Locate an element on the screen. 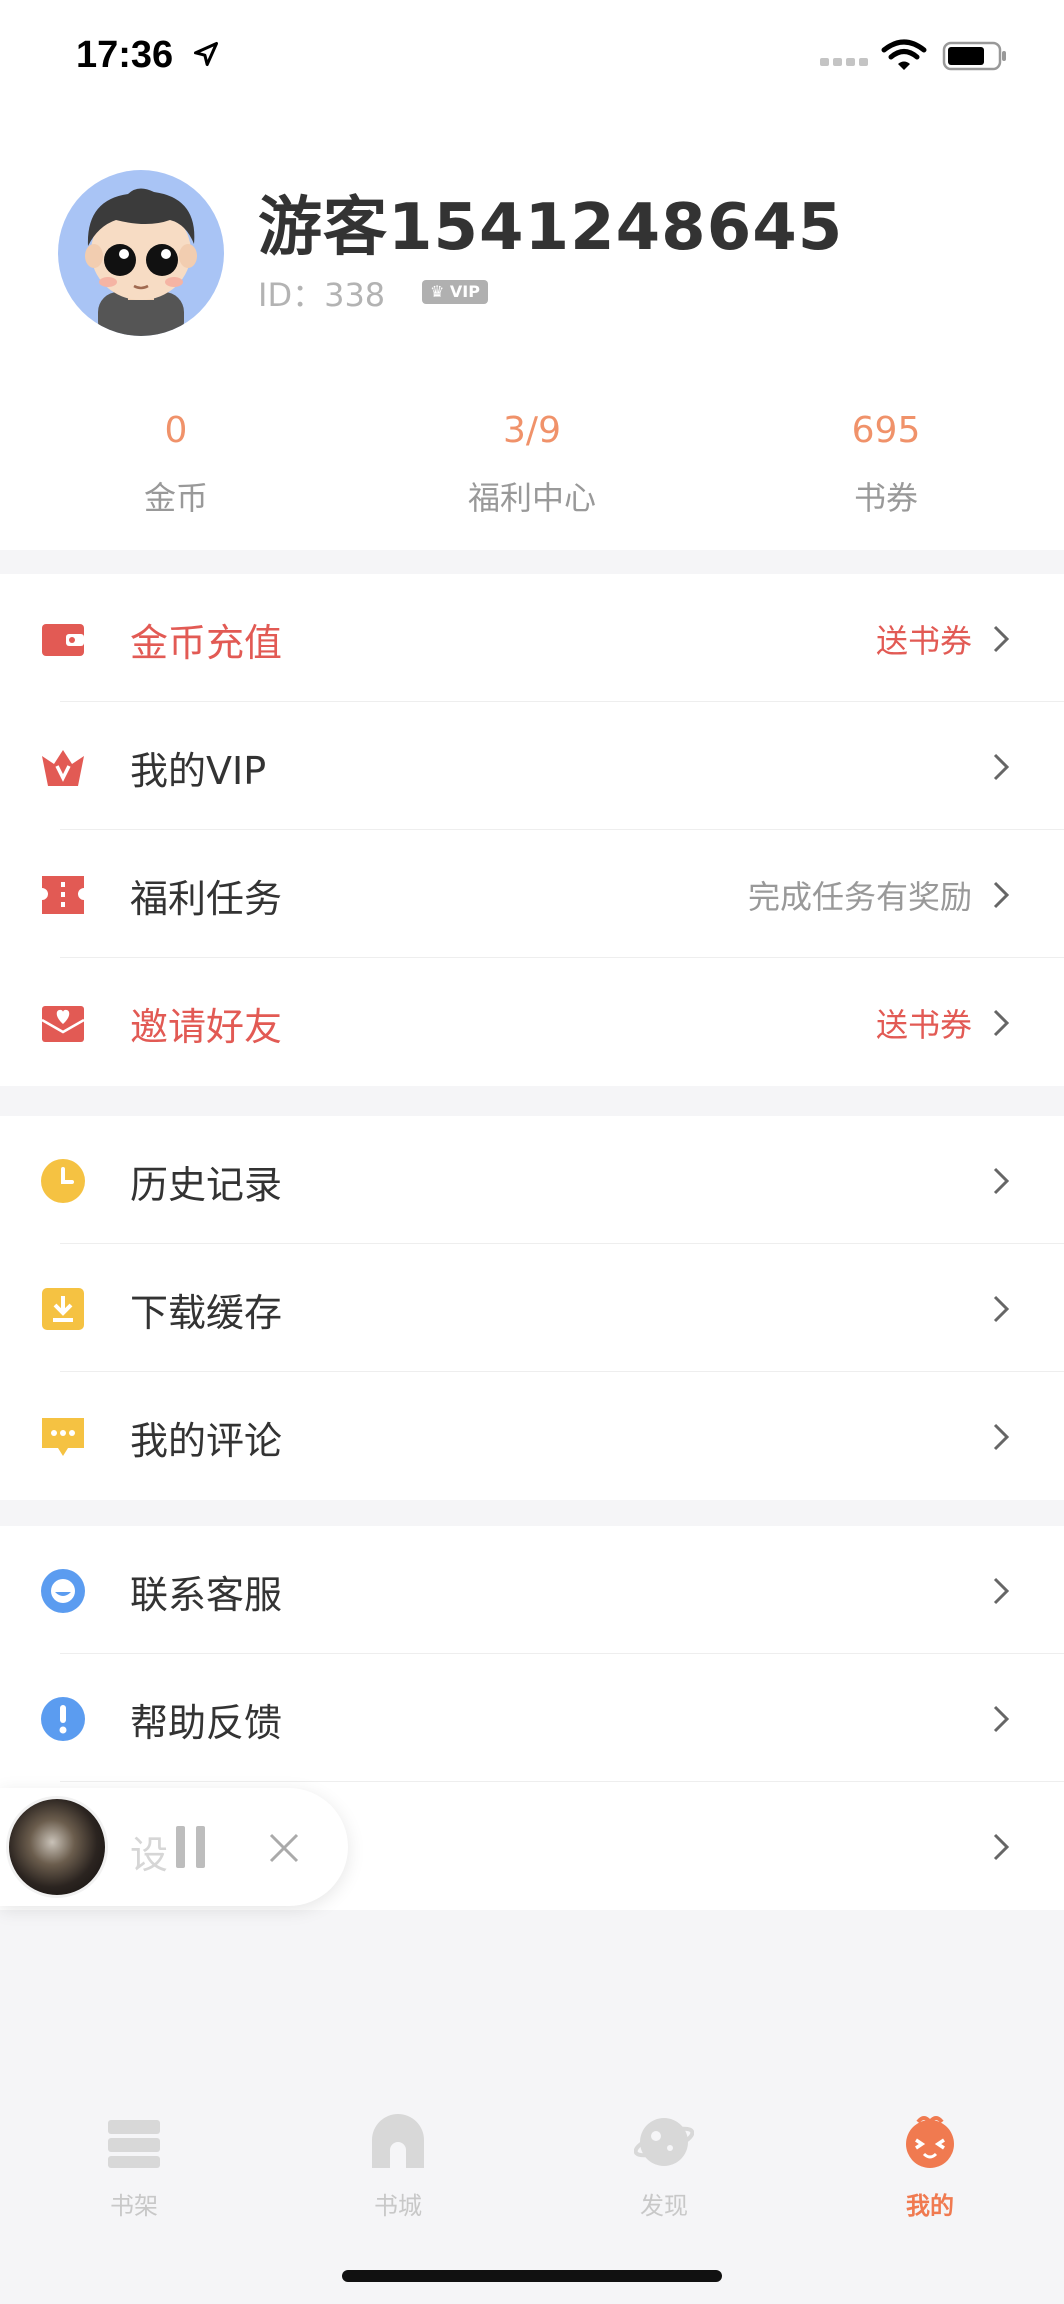 The height and width of the screenshot is (2304, 1064). tab-bookshelf: 书架 is located at coordinates (134, 2167).